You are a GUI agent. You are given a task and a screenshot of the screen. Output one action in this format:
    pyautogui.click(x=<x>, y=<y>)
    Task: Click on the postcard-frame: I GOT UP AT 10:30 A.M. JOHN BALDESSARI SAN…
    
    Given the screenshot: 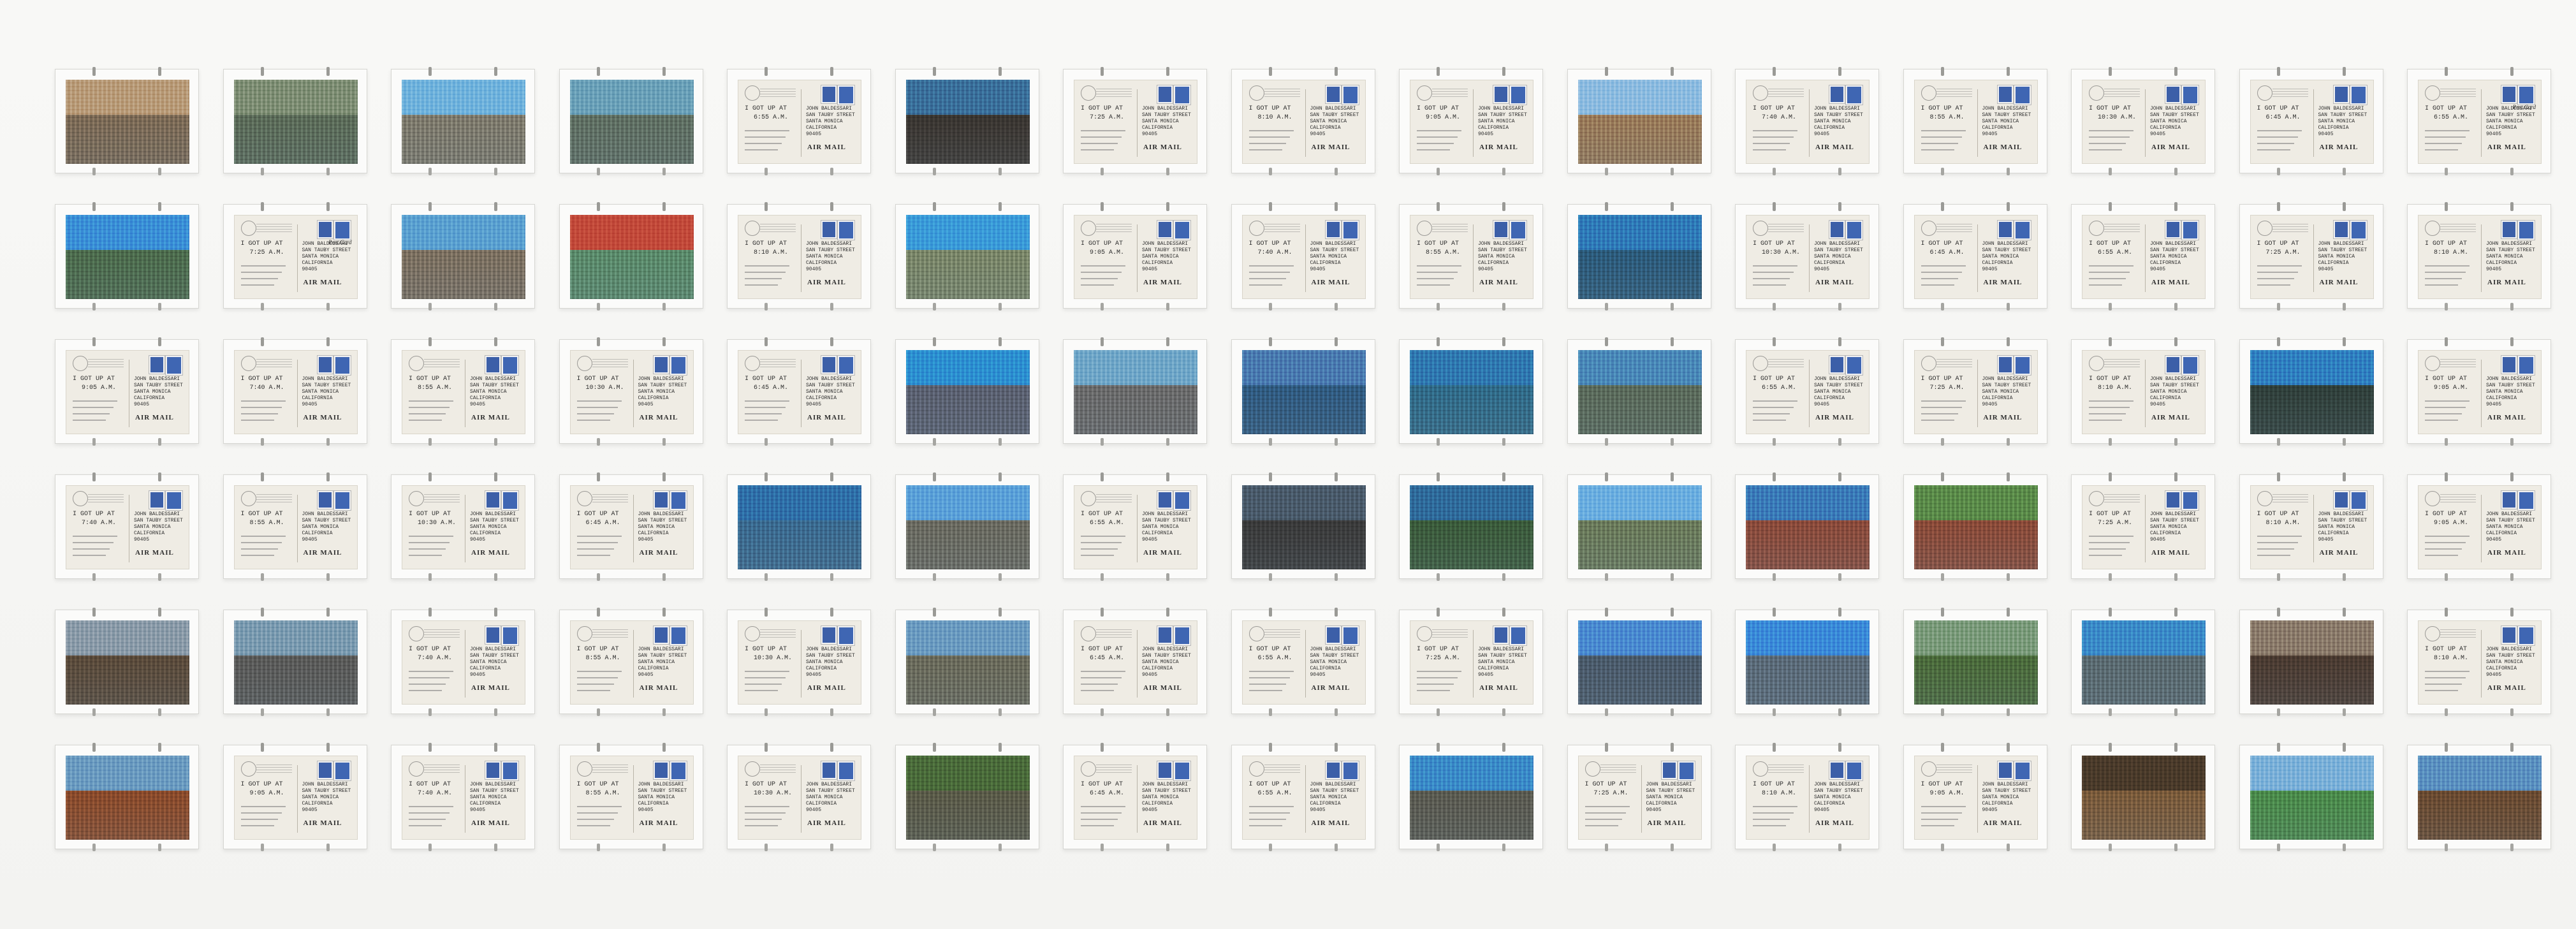 What is the action you would take?
    pyautogui.click(x=2143, y=121)
    